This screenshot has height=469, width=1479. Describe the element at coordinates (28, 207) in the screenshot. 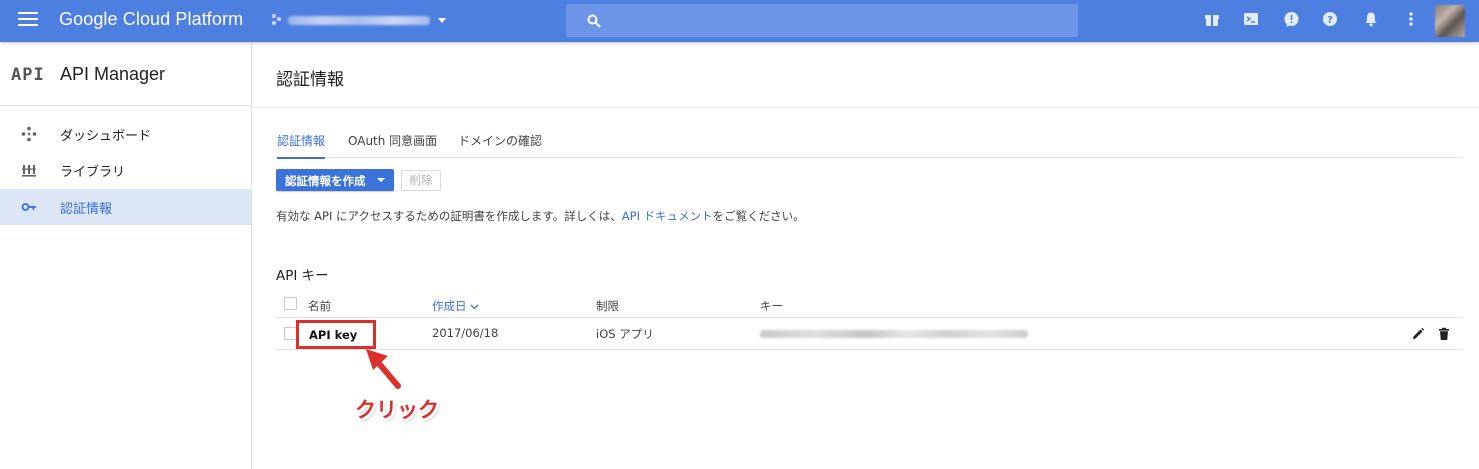

I see `key-icon` at that location.